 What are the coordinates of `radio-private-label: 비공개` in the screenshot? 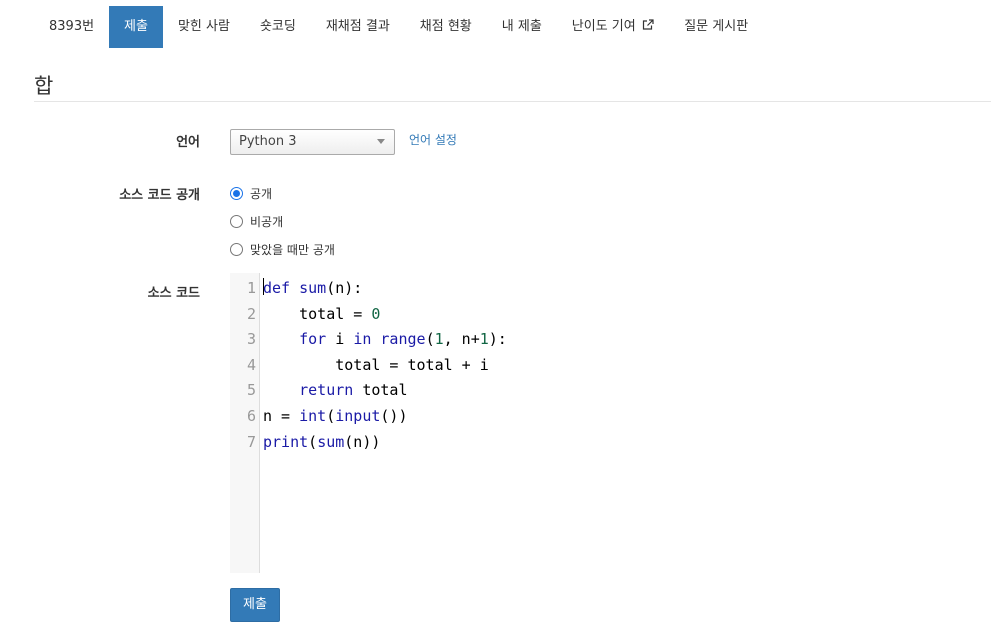 It's located at (267, 222).